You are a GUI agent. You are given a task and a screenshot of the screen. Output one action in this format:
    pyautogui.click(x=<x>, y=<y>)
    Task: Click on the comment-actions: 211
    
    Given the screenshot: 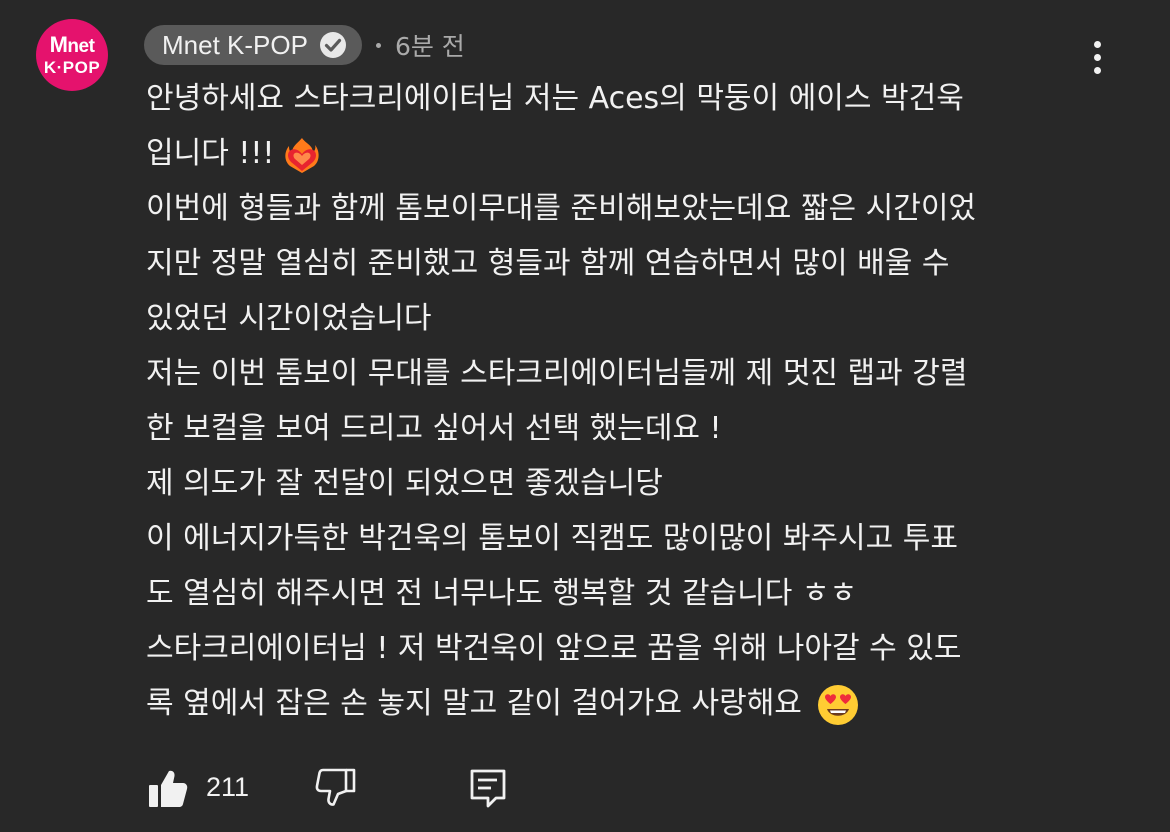 What is the action you would take?
    pyautogui.click(x=356, y=788)
    